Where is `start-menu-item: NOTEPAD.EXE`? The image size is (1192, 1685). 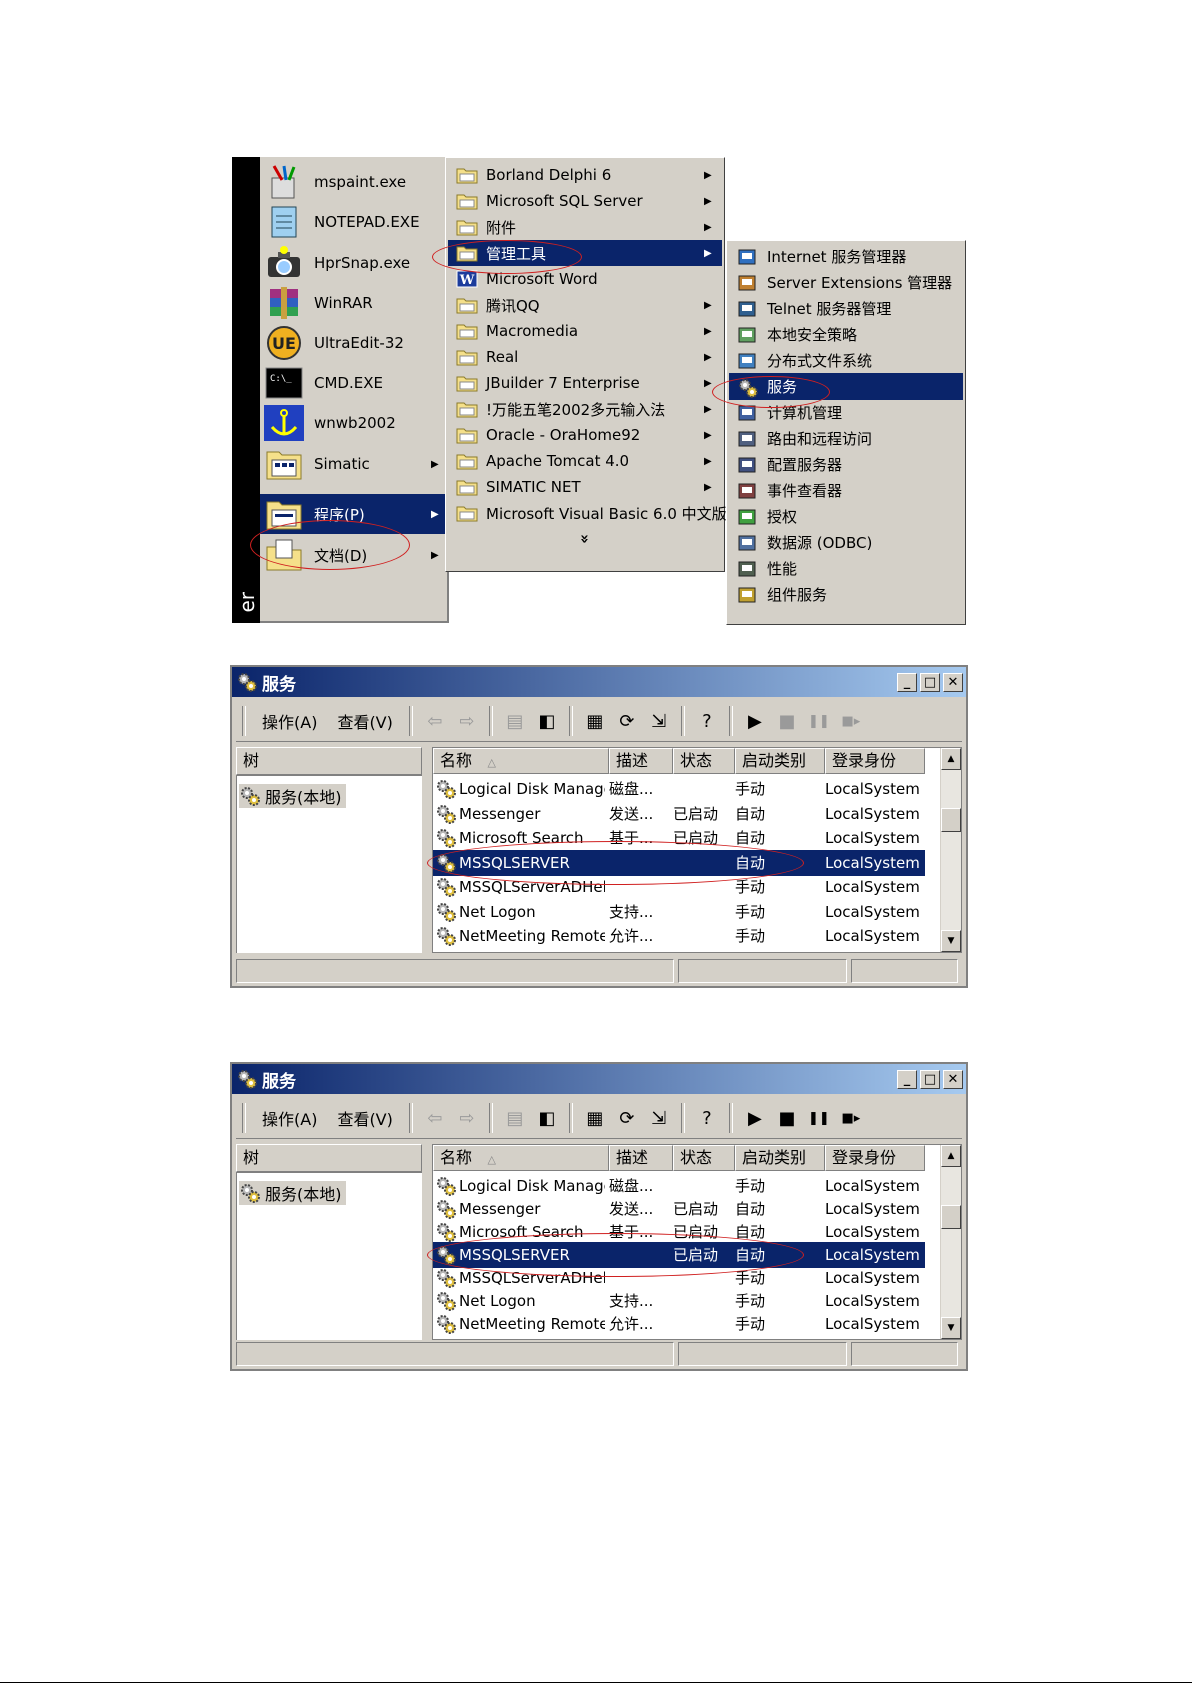 start-menu-item: NOTEPAD.EXE is located at coordinates (353, 222).